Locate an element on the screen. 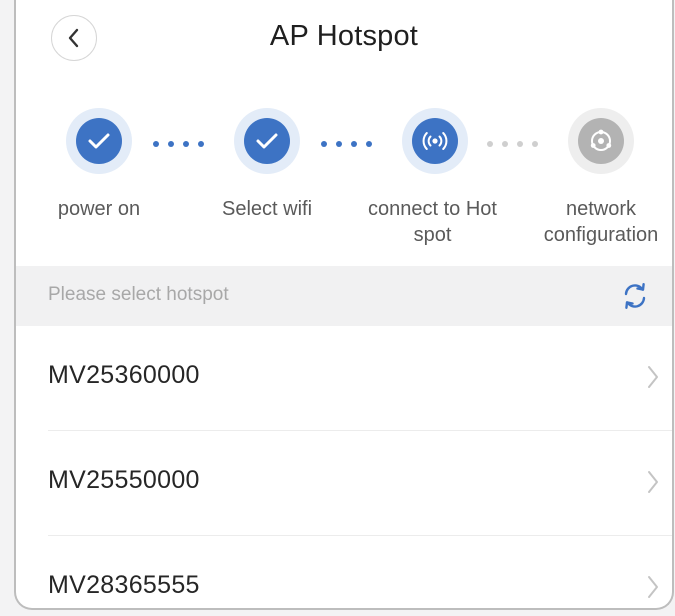  hotspot-ssid: MV28365555 is located at coordinates (124, 585).